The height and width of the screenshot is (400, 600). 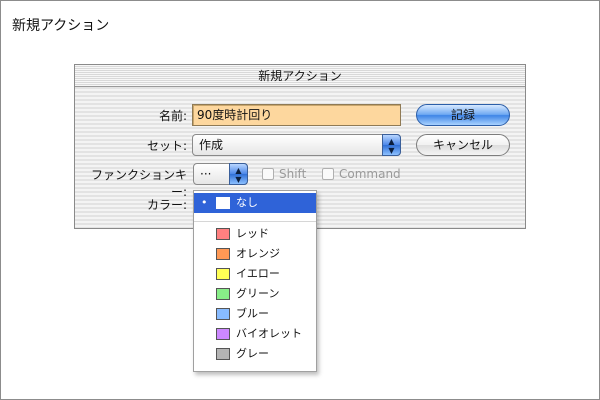 What do you see at coordinates (166, 146) in the screenshot?
I see `set-label: セット:` at bounding box center [166, 146].